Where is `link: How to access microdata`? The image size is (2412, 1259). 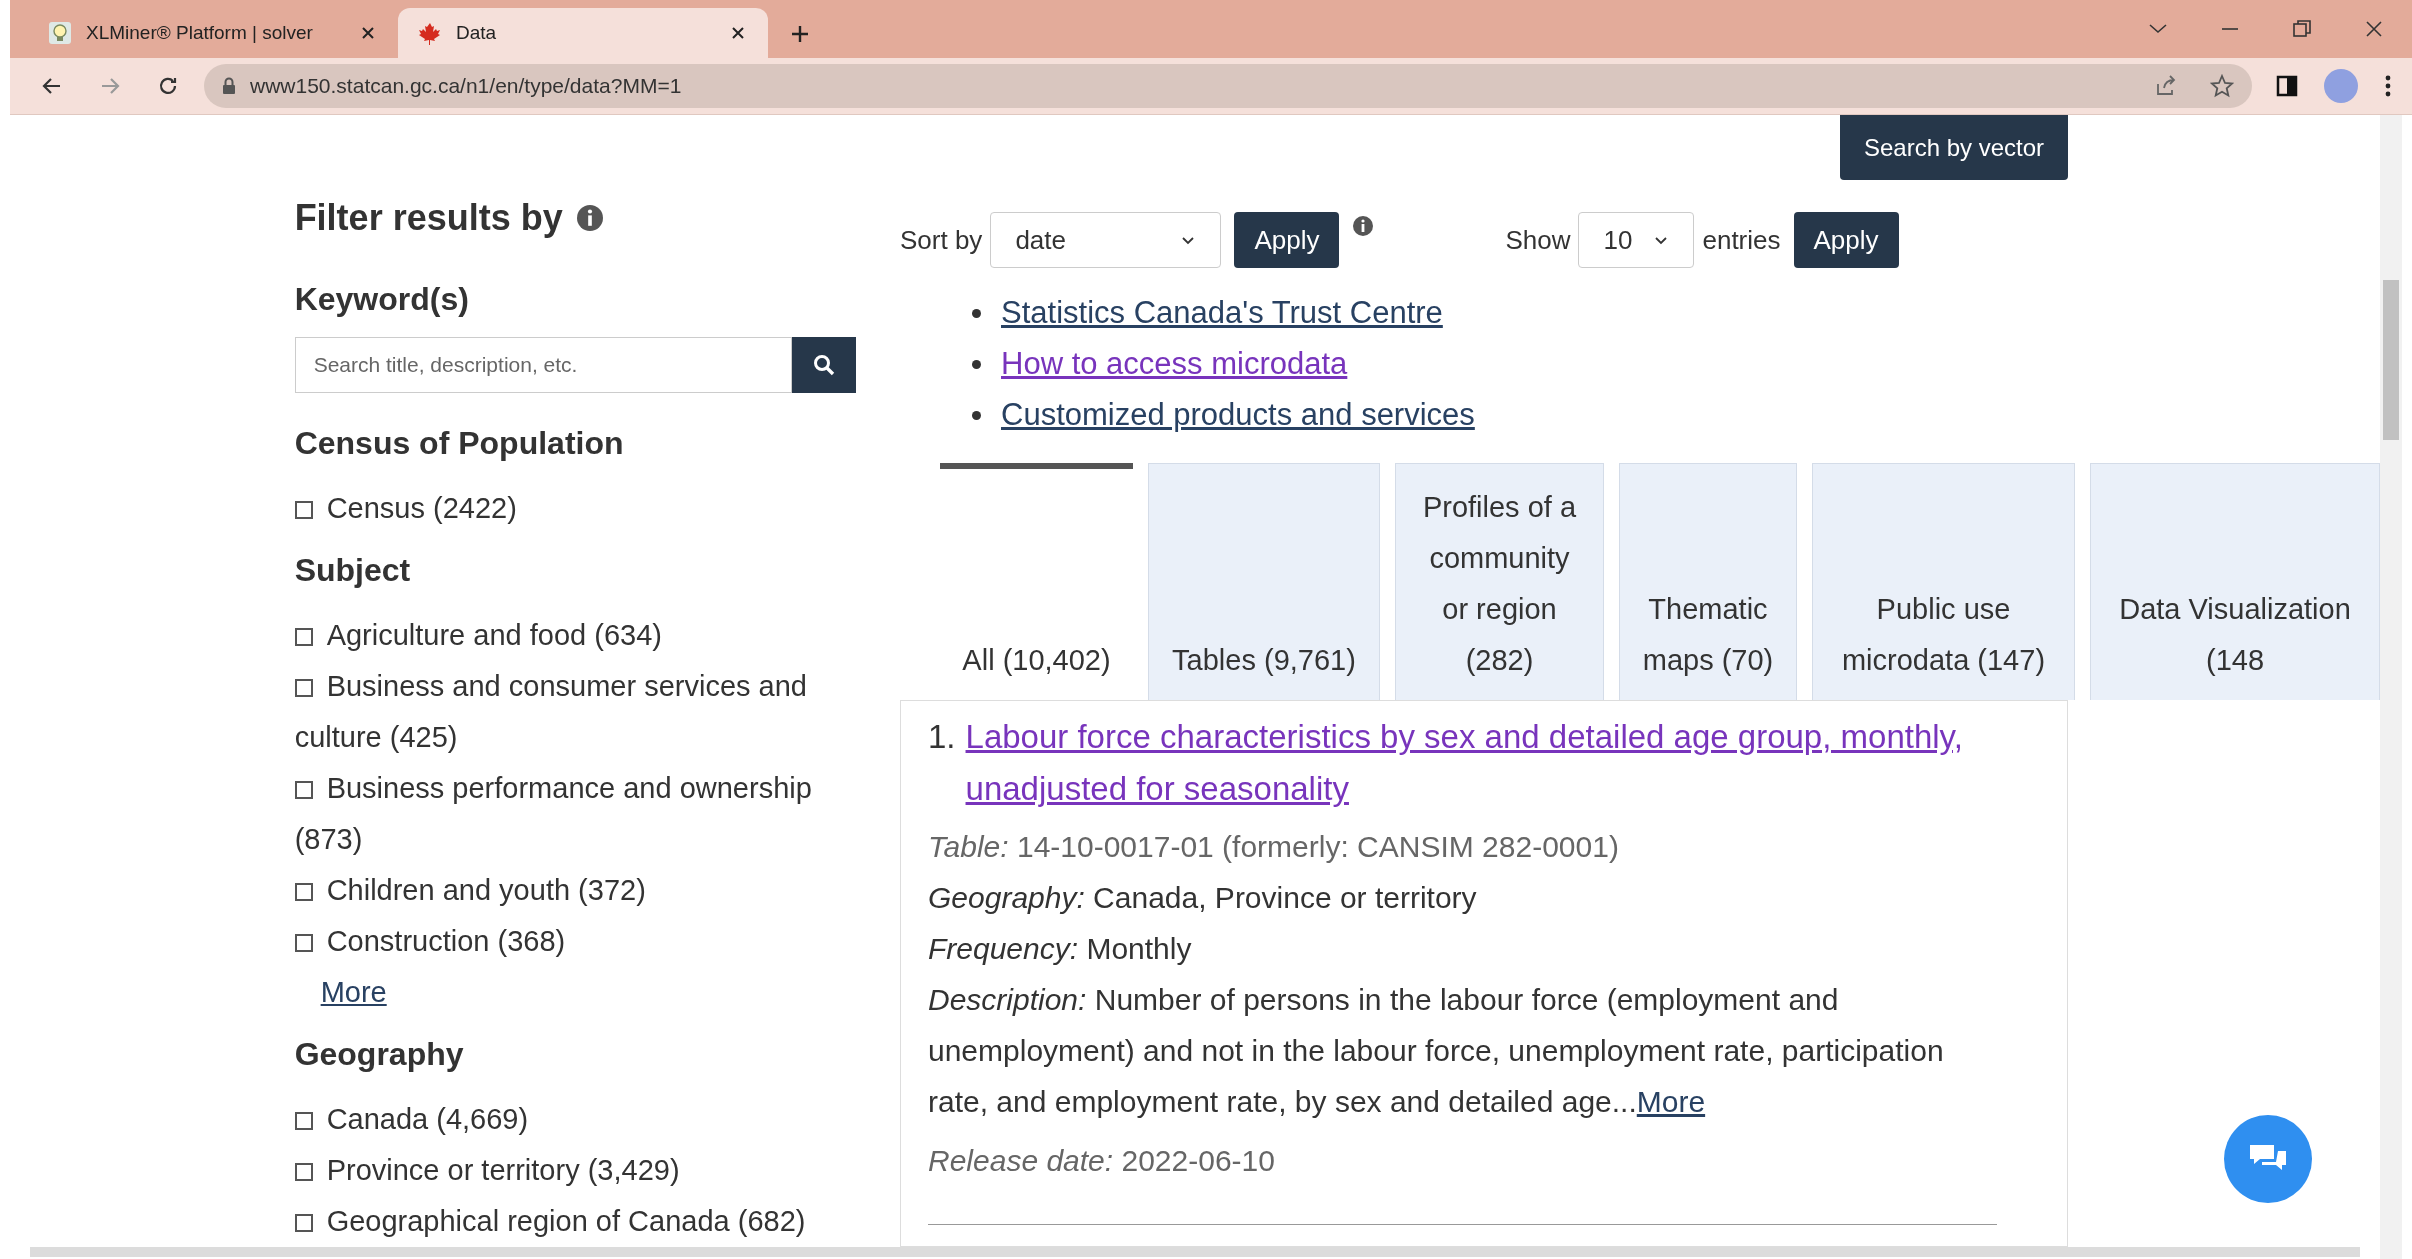
link: How to access microdata is located at coordinates (1174, 364).